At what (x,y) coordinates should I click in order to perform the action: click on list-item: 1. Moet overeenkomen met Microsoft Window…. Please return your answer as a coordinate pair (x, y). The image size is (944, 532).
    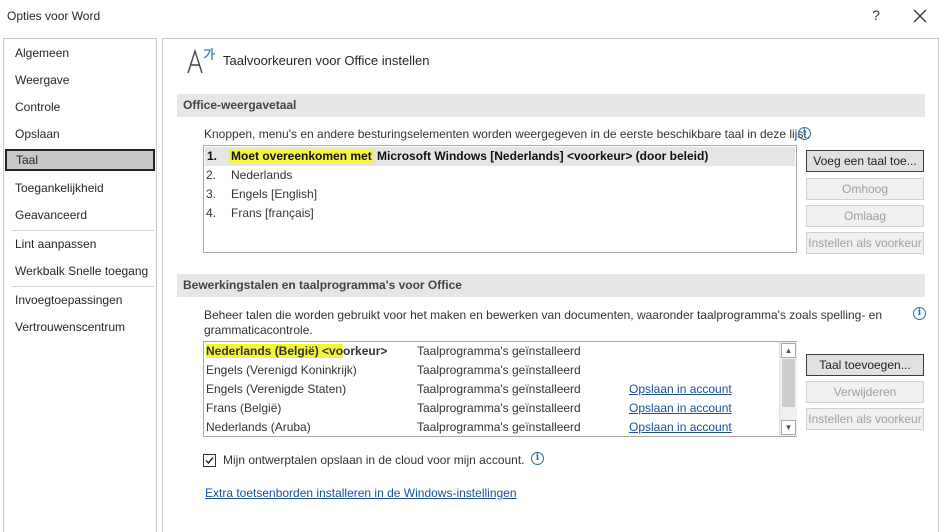
    Looking at the image, I should click on (500, 156).